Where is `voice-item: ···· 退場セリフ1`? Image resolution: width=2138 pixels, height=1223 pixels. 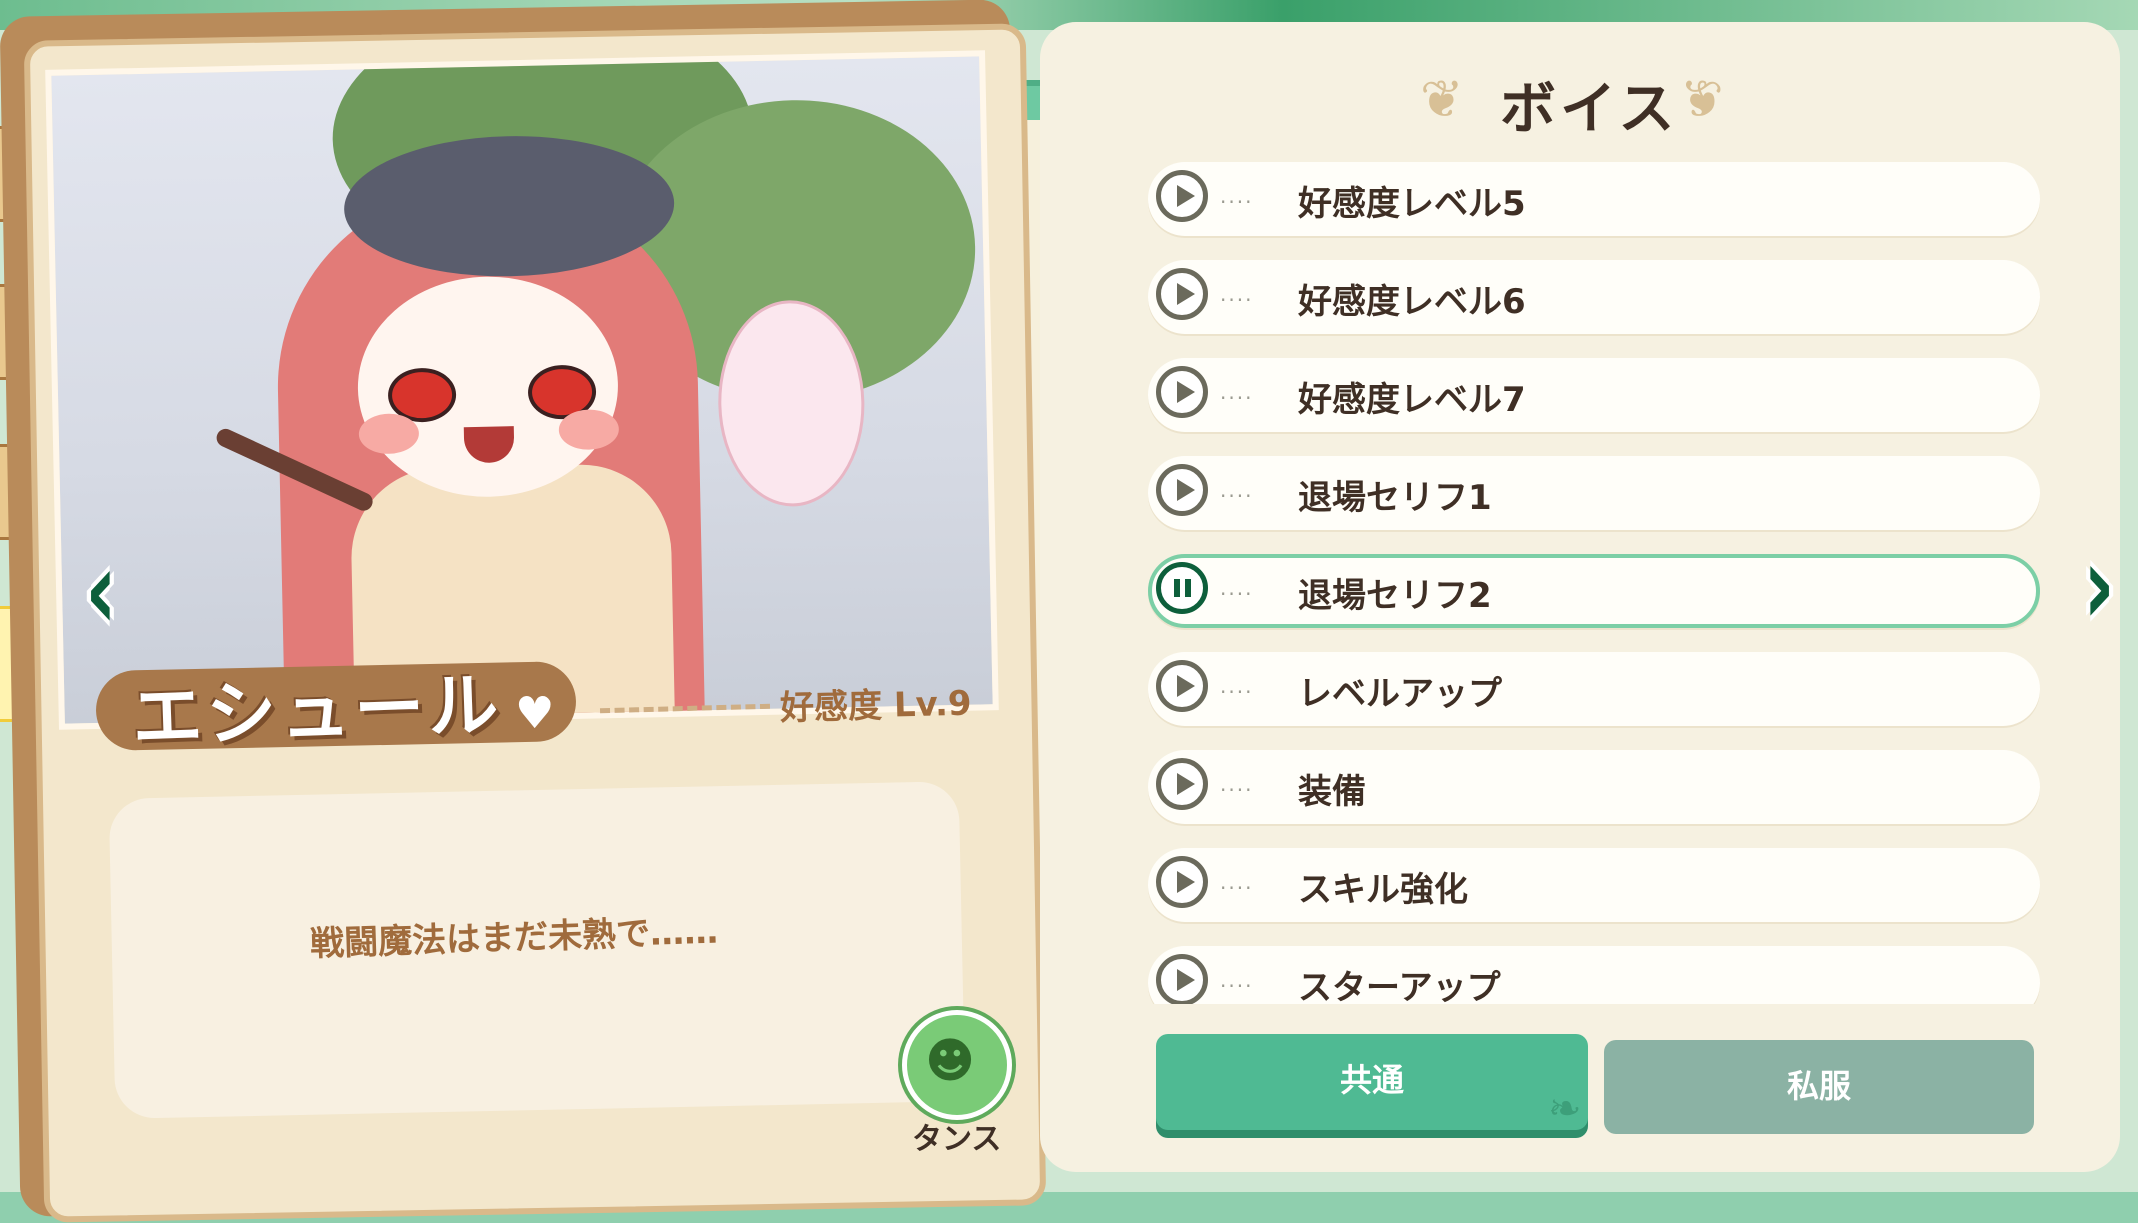 voice-item: ···· 退場セリフ1 is located at coordinates (1594, 493).